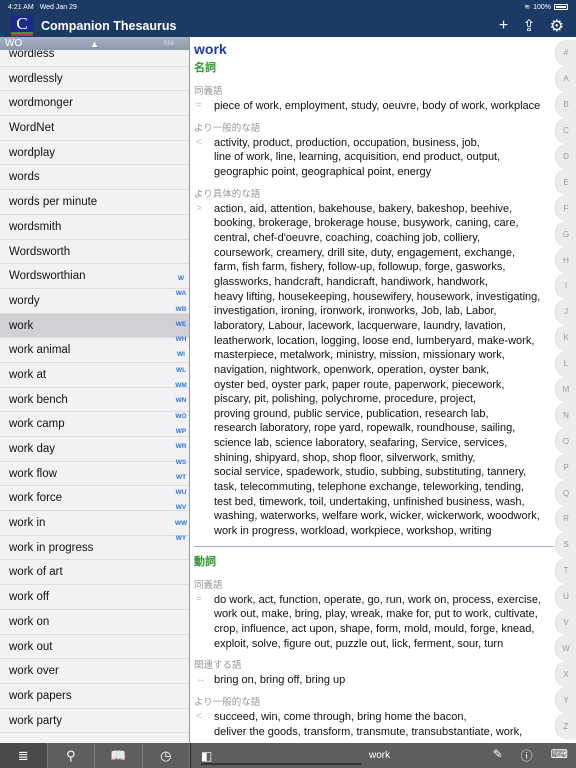  What do you see at coordinates (566, 389) in the screenshot?
I see `alpha-index-m: M` at bounding box center [566, 389].